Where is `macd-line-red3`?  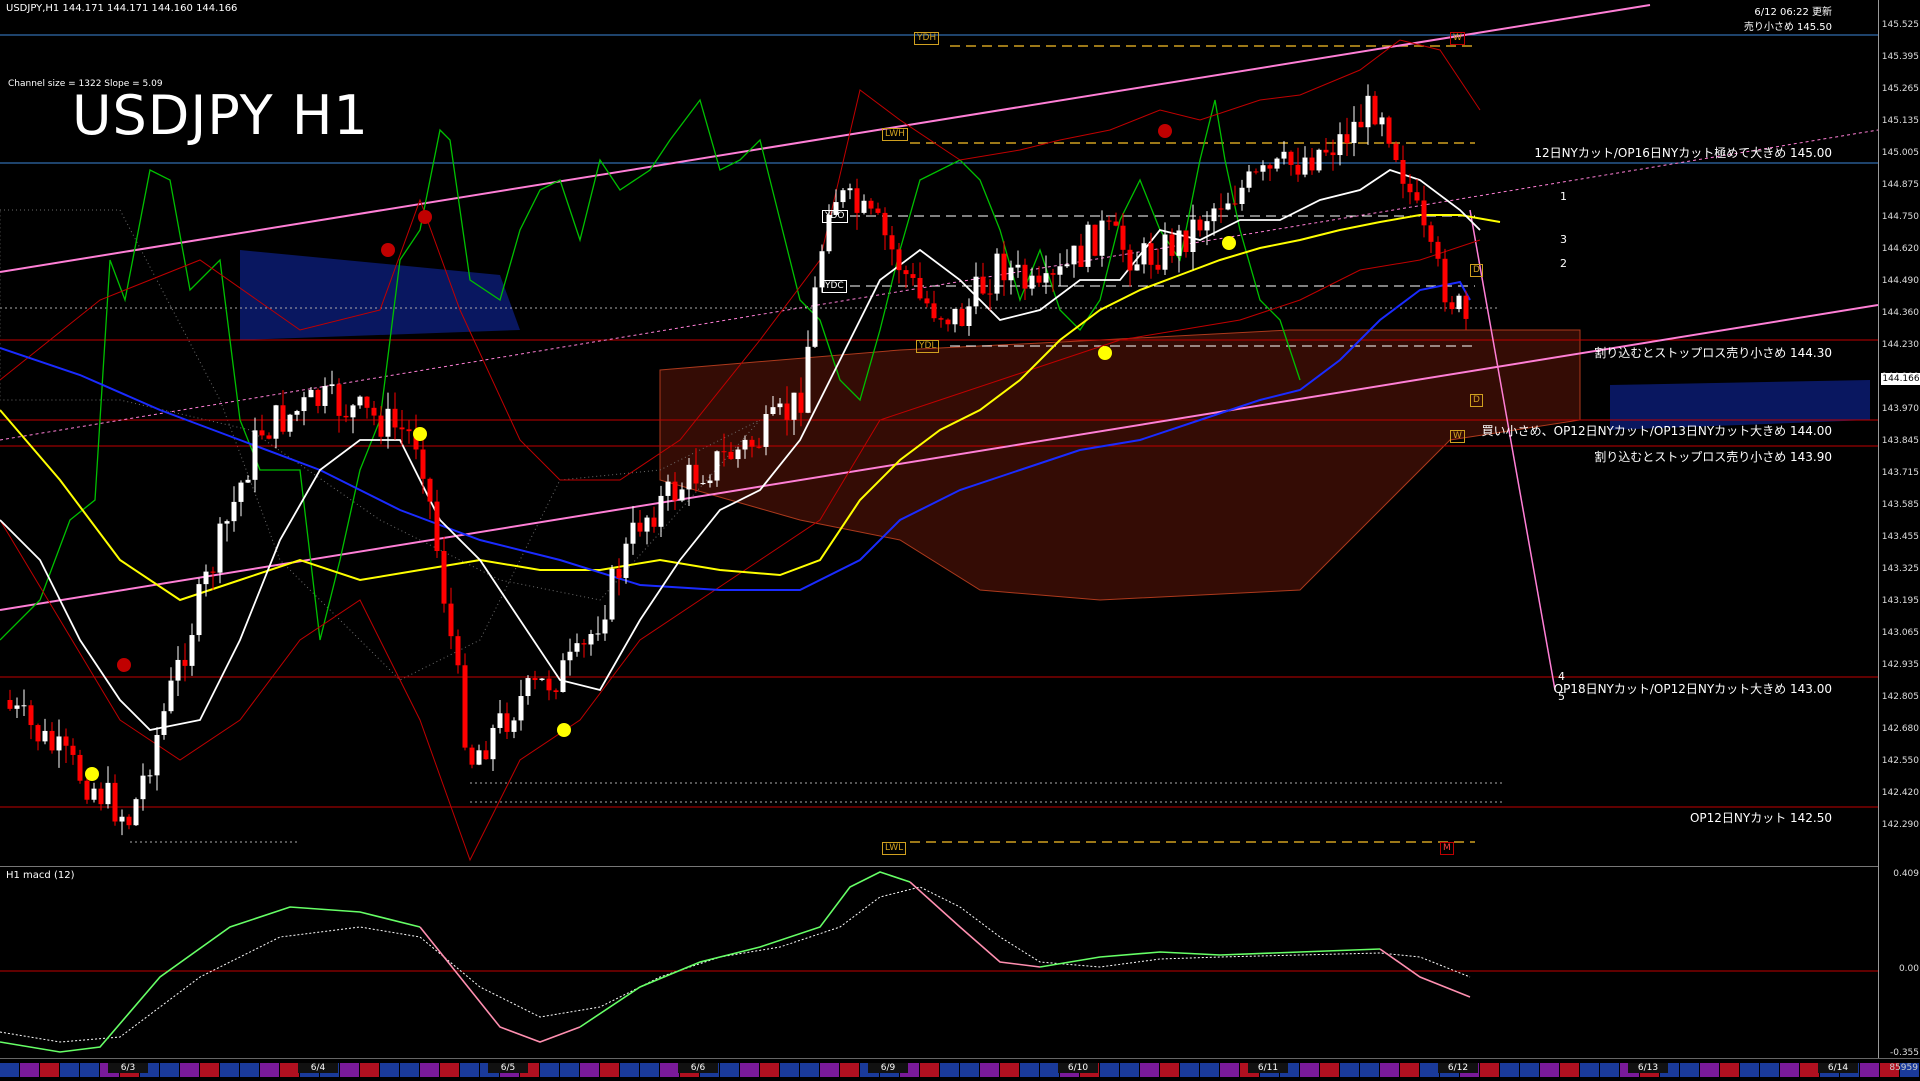 macd-line-red3 is located at coordinates (1425, 973).